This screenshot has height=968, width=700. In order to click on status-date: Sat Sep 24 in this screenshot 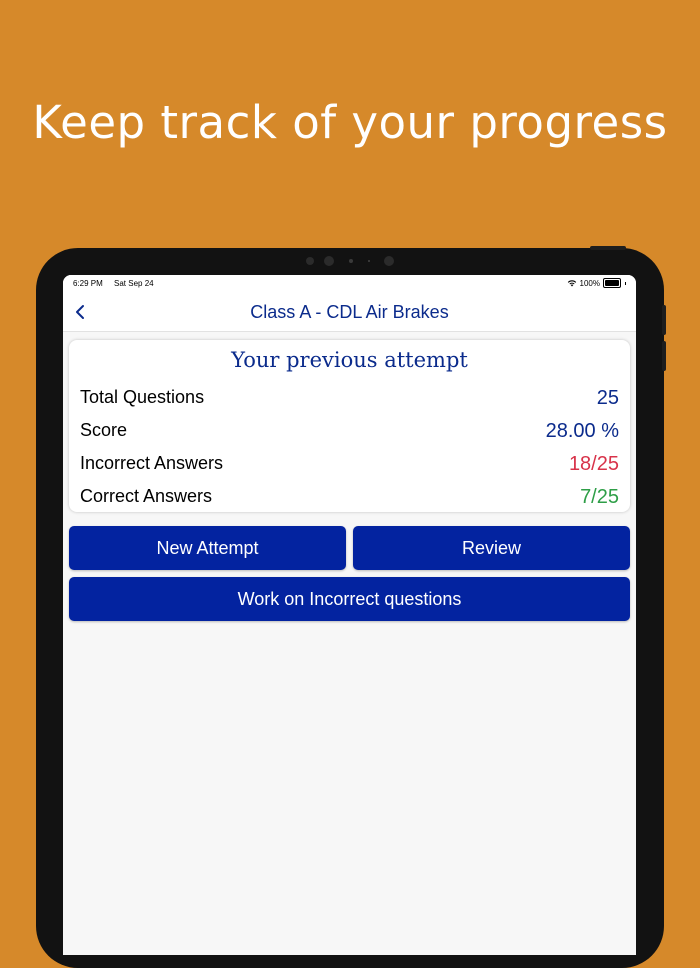, I will do `click(134, 283)`.